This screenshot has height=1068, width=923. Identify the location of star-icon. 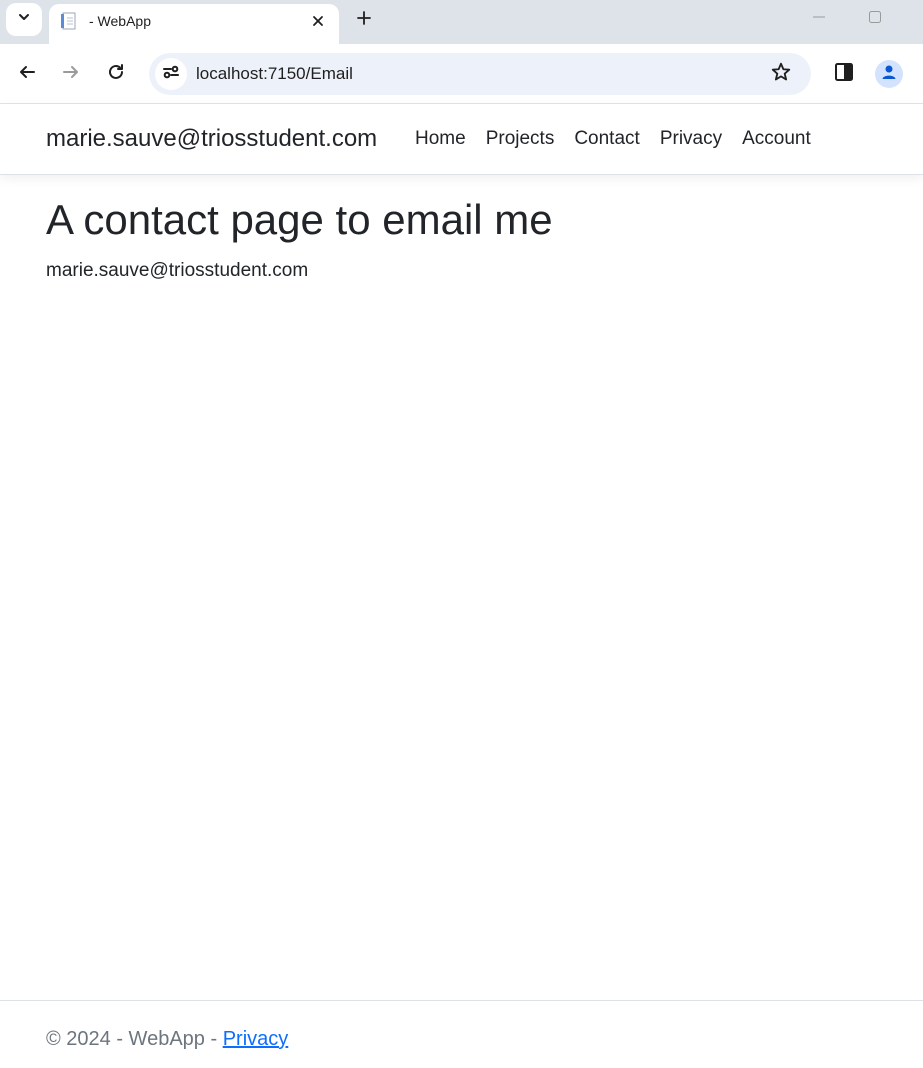
(781, 74).